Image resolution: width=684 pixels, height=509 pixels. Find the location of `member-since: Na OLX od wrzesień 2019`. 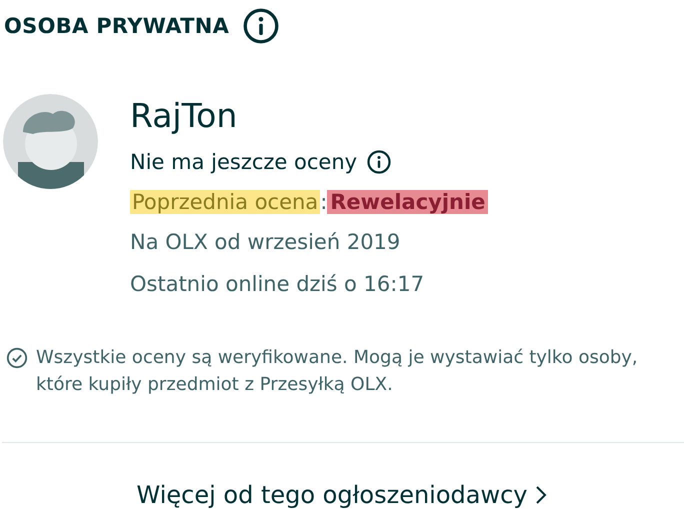

member-since: Na OLX od wrzesień 2019 is located at coordinates (266, 242).